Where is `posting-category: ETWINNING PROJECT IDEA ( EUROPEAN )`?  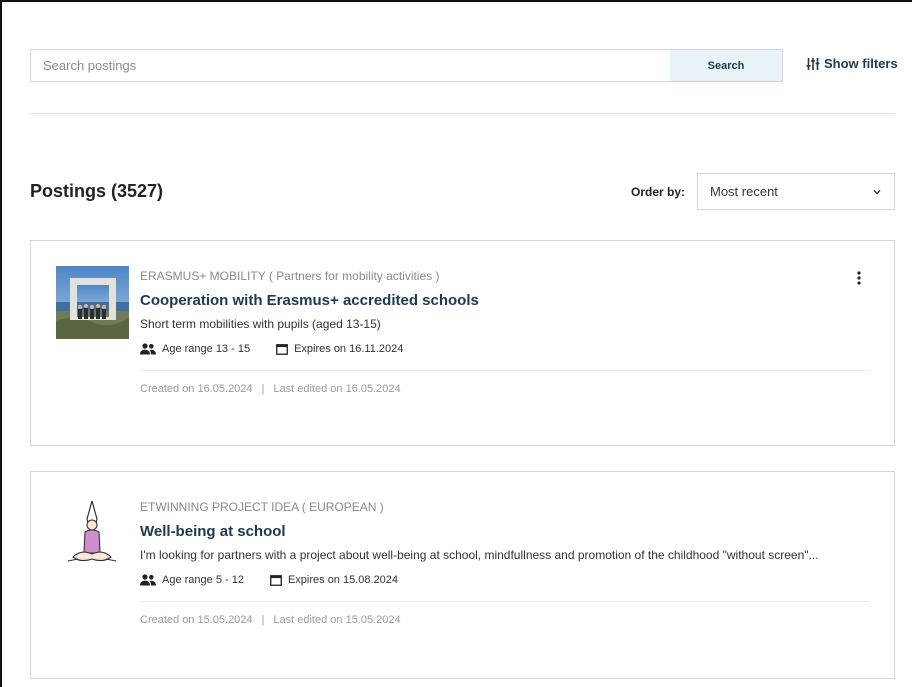 posting-category: ETWINNING PROJECT IDEA ( EUROPEAN ) is located at coordinates (262, 507).